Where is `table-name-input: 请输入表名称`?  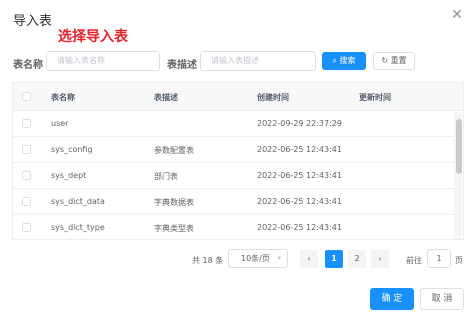 table-name-input: 请输入表名称 is located at coordinates (103, 61).